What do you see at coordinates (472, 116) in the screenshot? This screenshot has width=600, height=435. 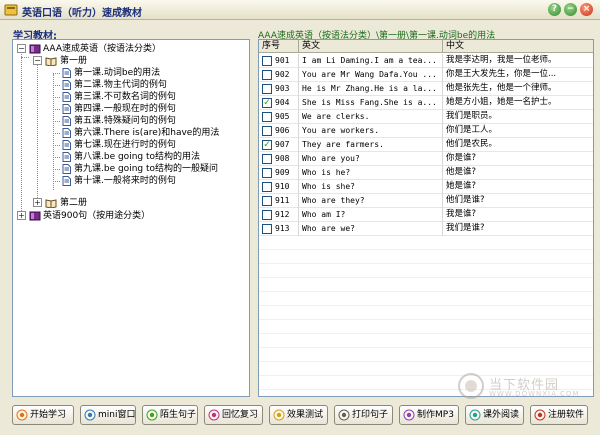 I see `chinese-cell: 我们是职员。` at bounding box center [472, 116].